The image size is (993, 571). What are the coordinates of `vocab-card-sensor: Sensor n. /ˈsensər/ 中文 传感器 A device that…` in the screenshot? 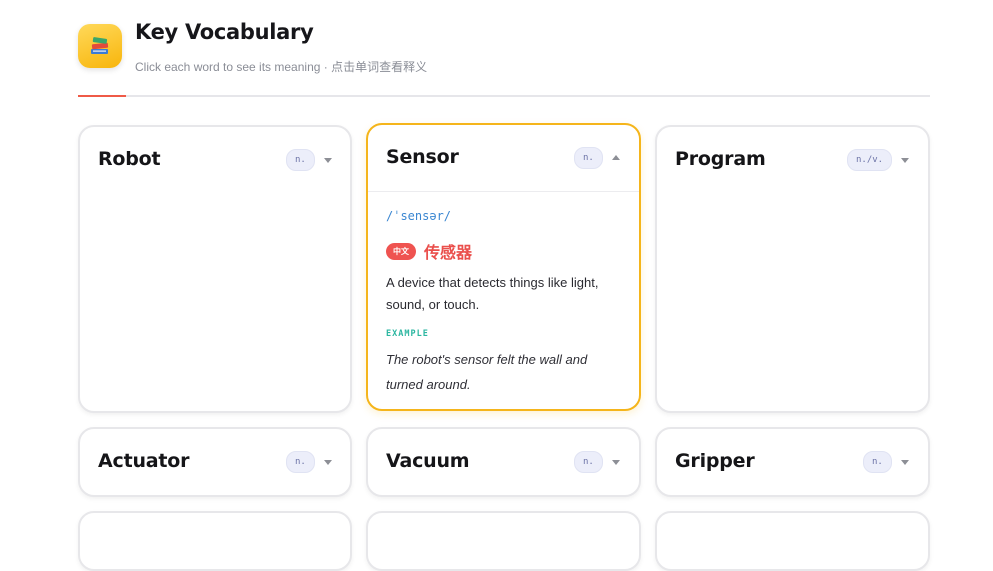 It's located at (503, 267).